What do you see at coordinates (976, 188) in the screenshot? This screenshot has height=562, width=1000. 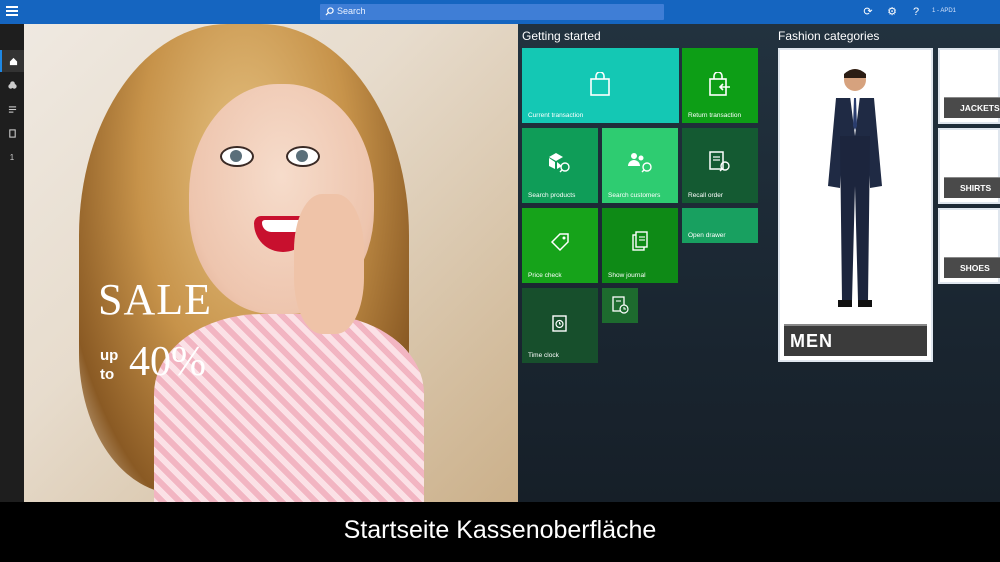 I see `category-label: SHIRTS` at bounding box center [976, 188].